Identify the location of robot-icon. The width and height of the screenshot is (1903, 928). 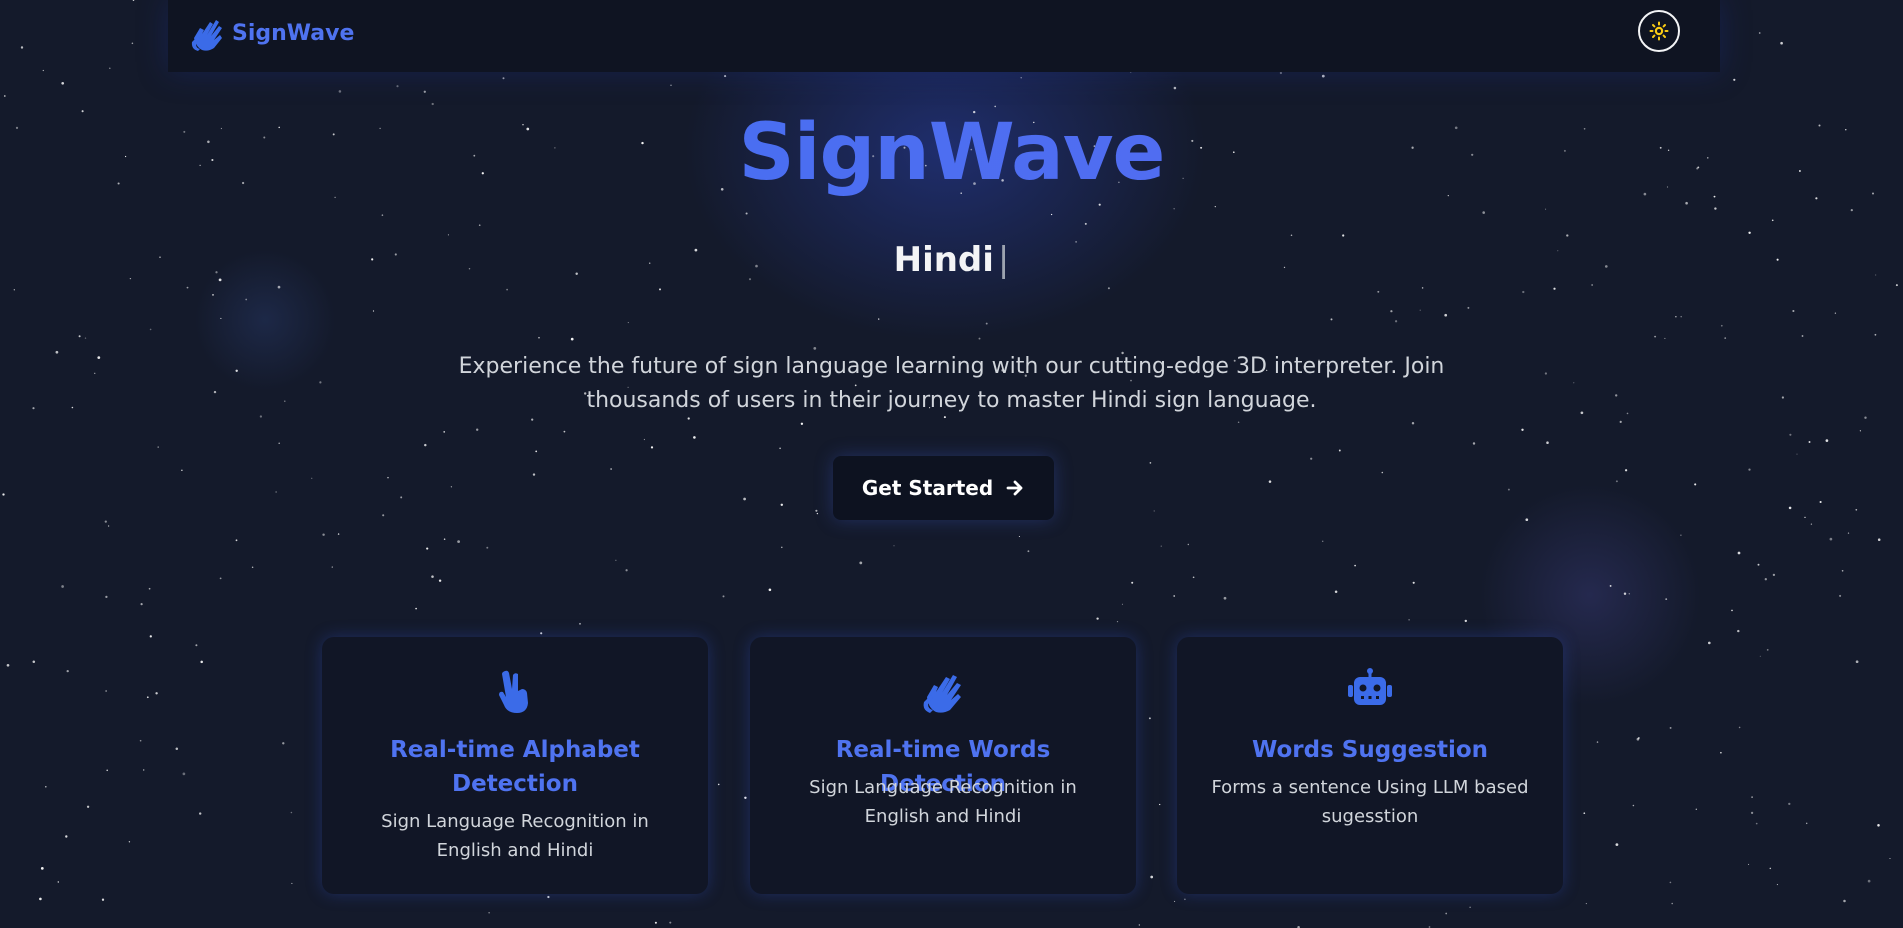
(1370, 686).